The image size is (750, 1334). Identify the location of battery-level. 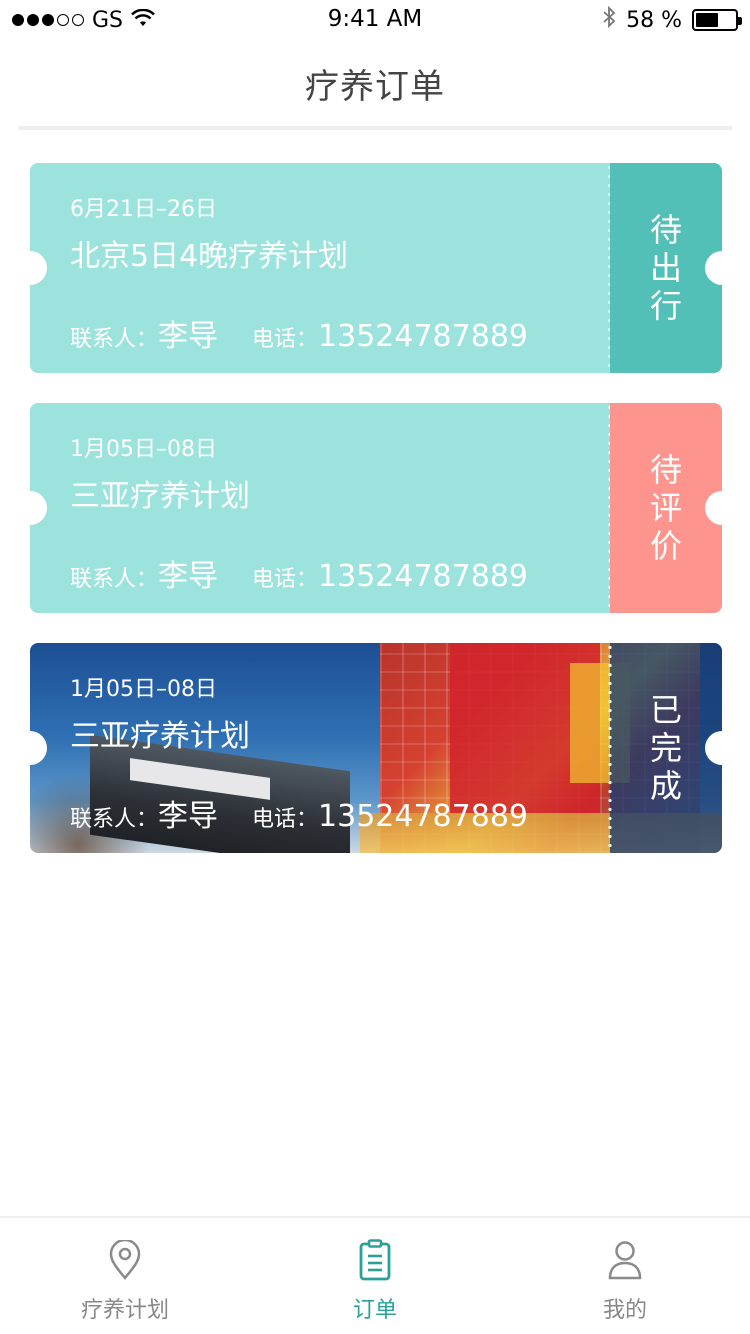
(707, 20).